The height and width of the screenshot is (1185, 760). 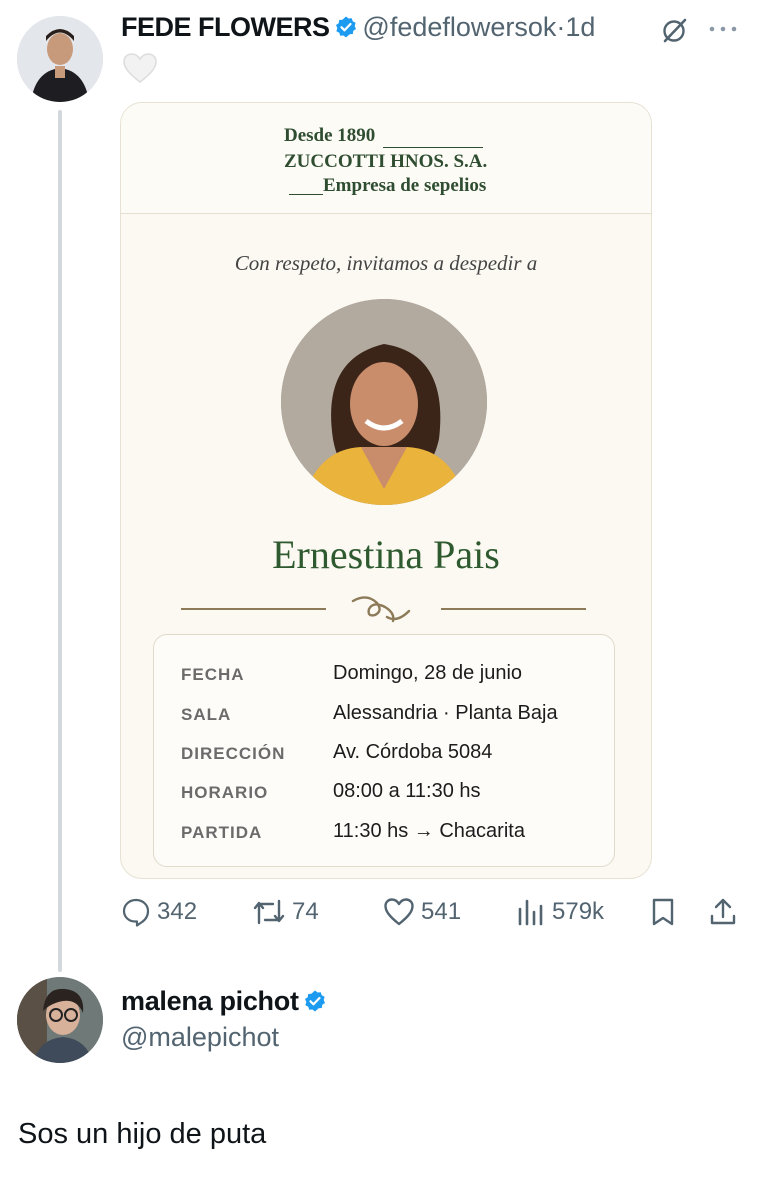 I want to click on company-name: ZUCCOTTI HNOS. S.A., so click(x=386, y=161).